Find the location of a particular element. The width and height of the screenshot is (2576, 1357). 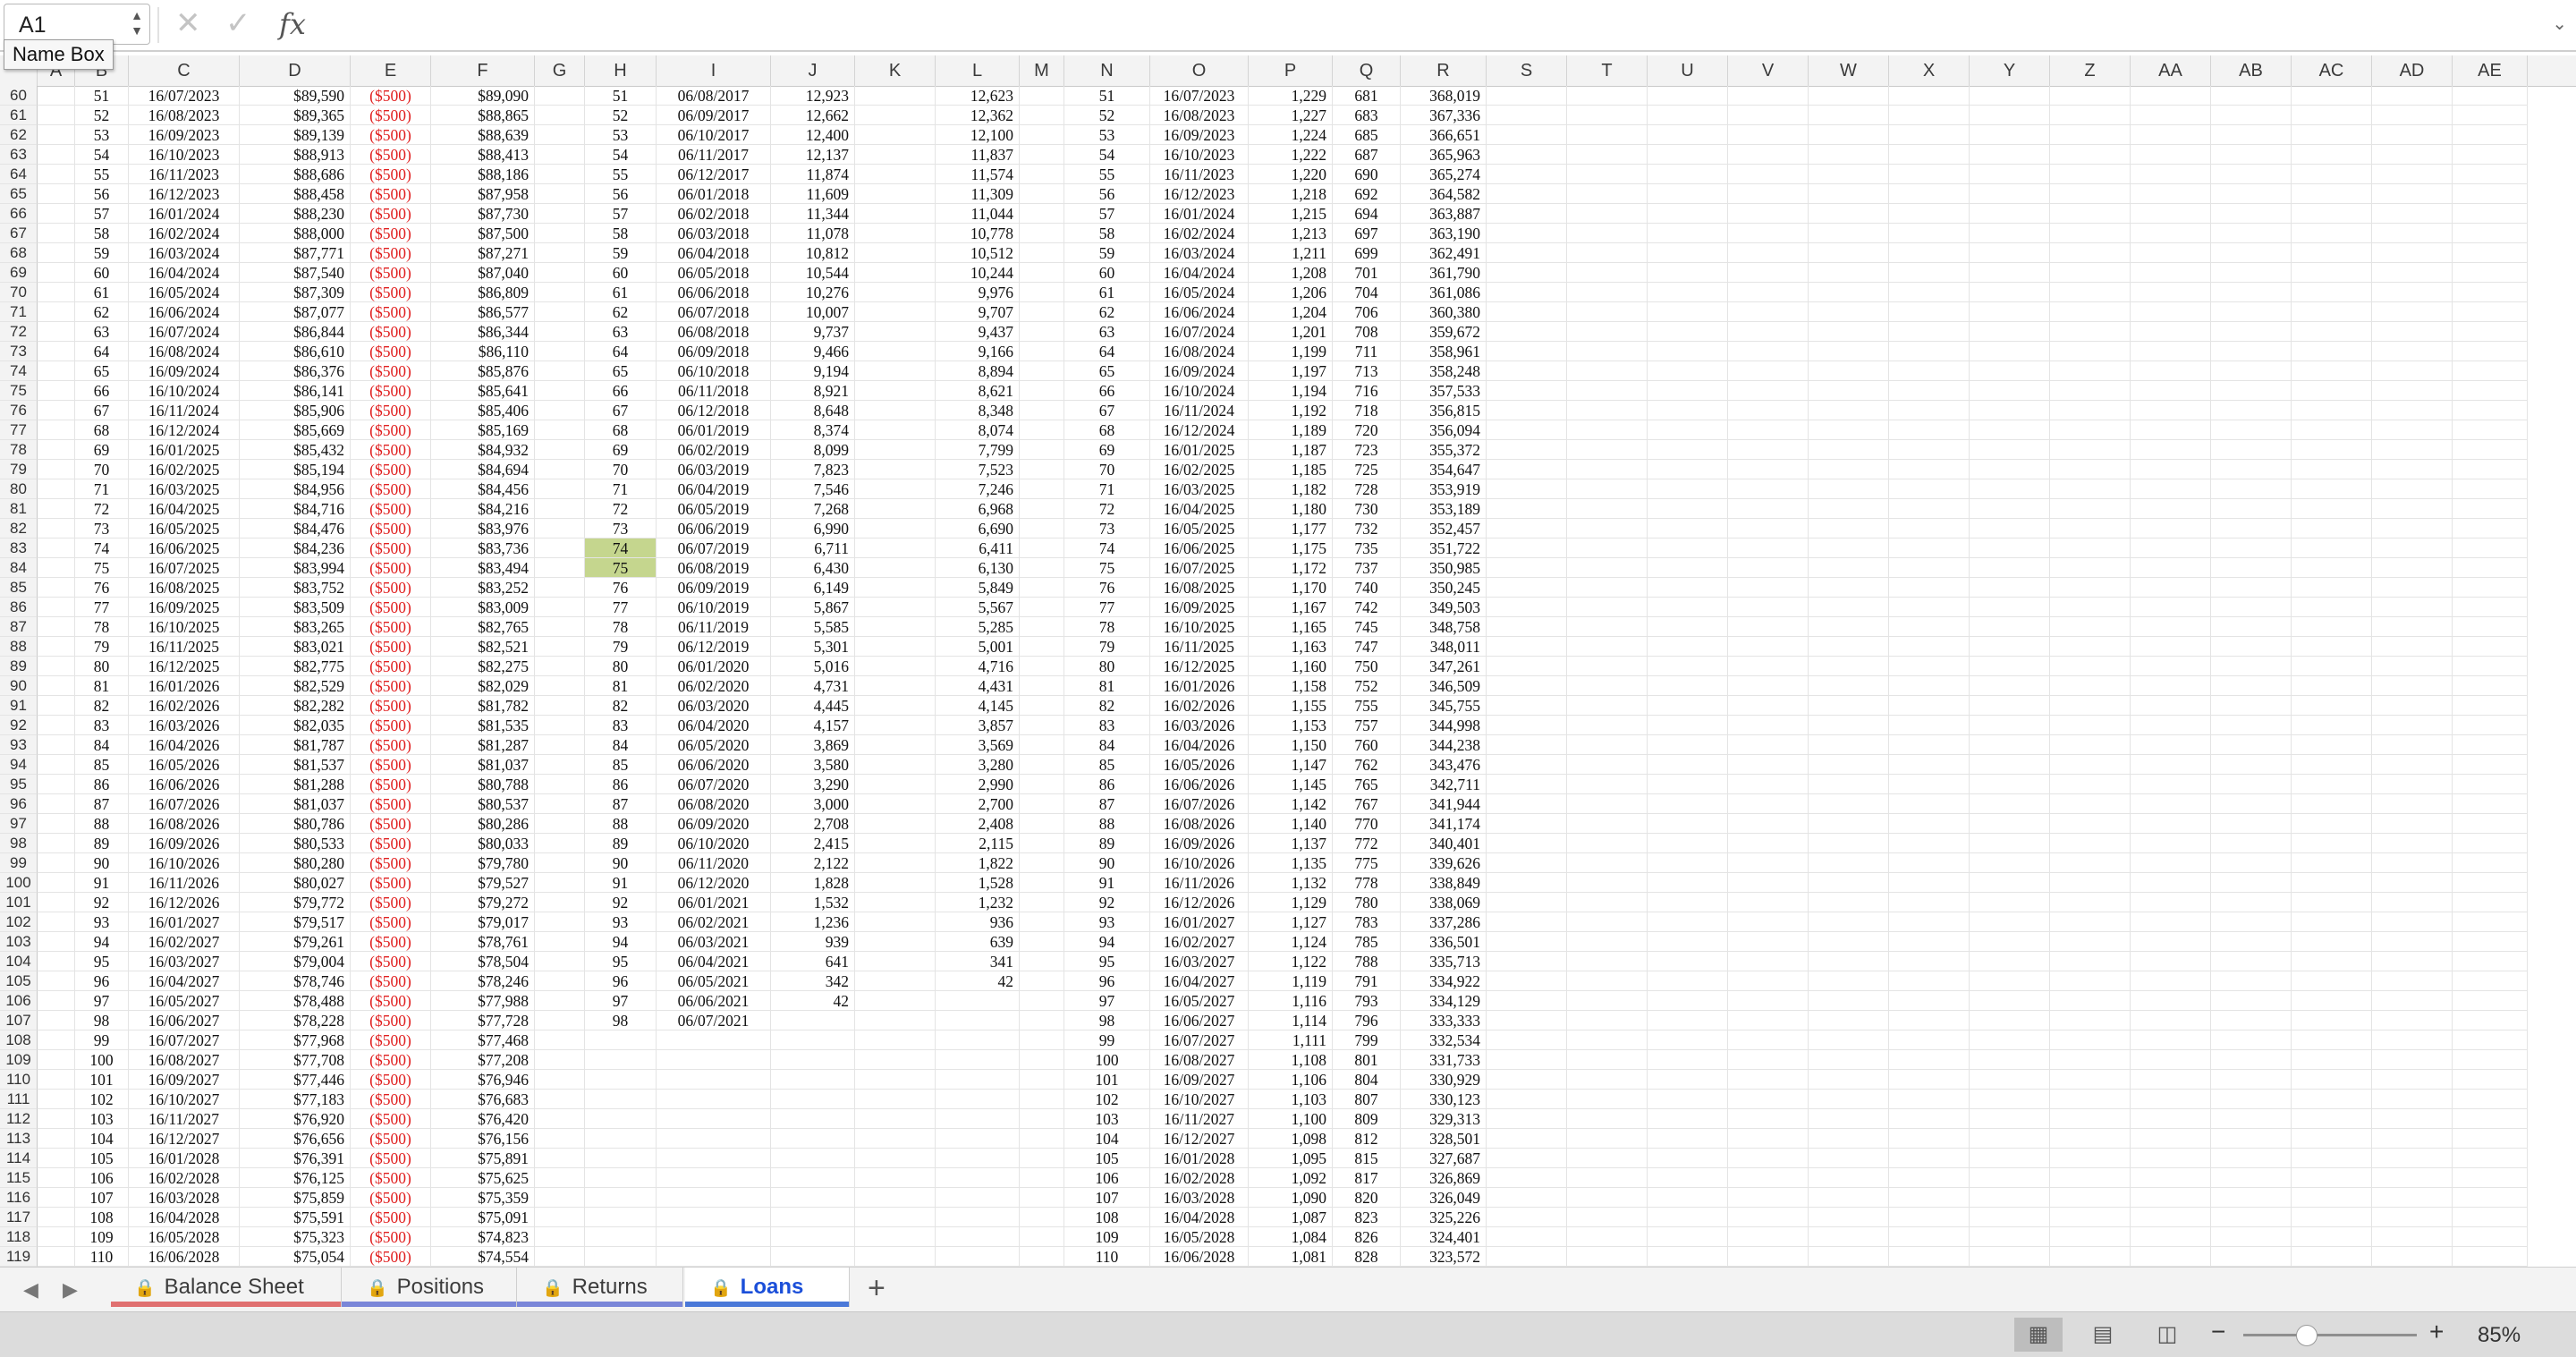

cell-f: $83,736 is located at coordinates (483, 549).